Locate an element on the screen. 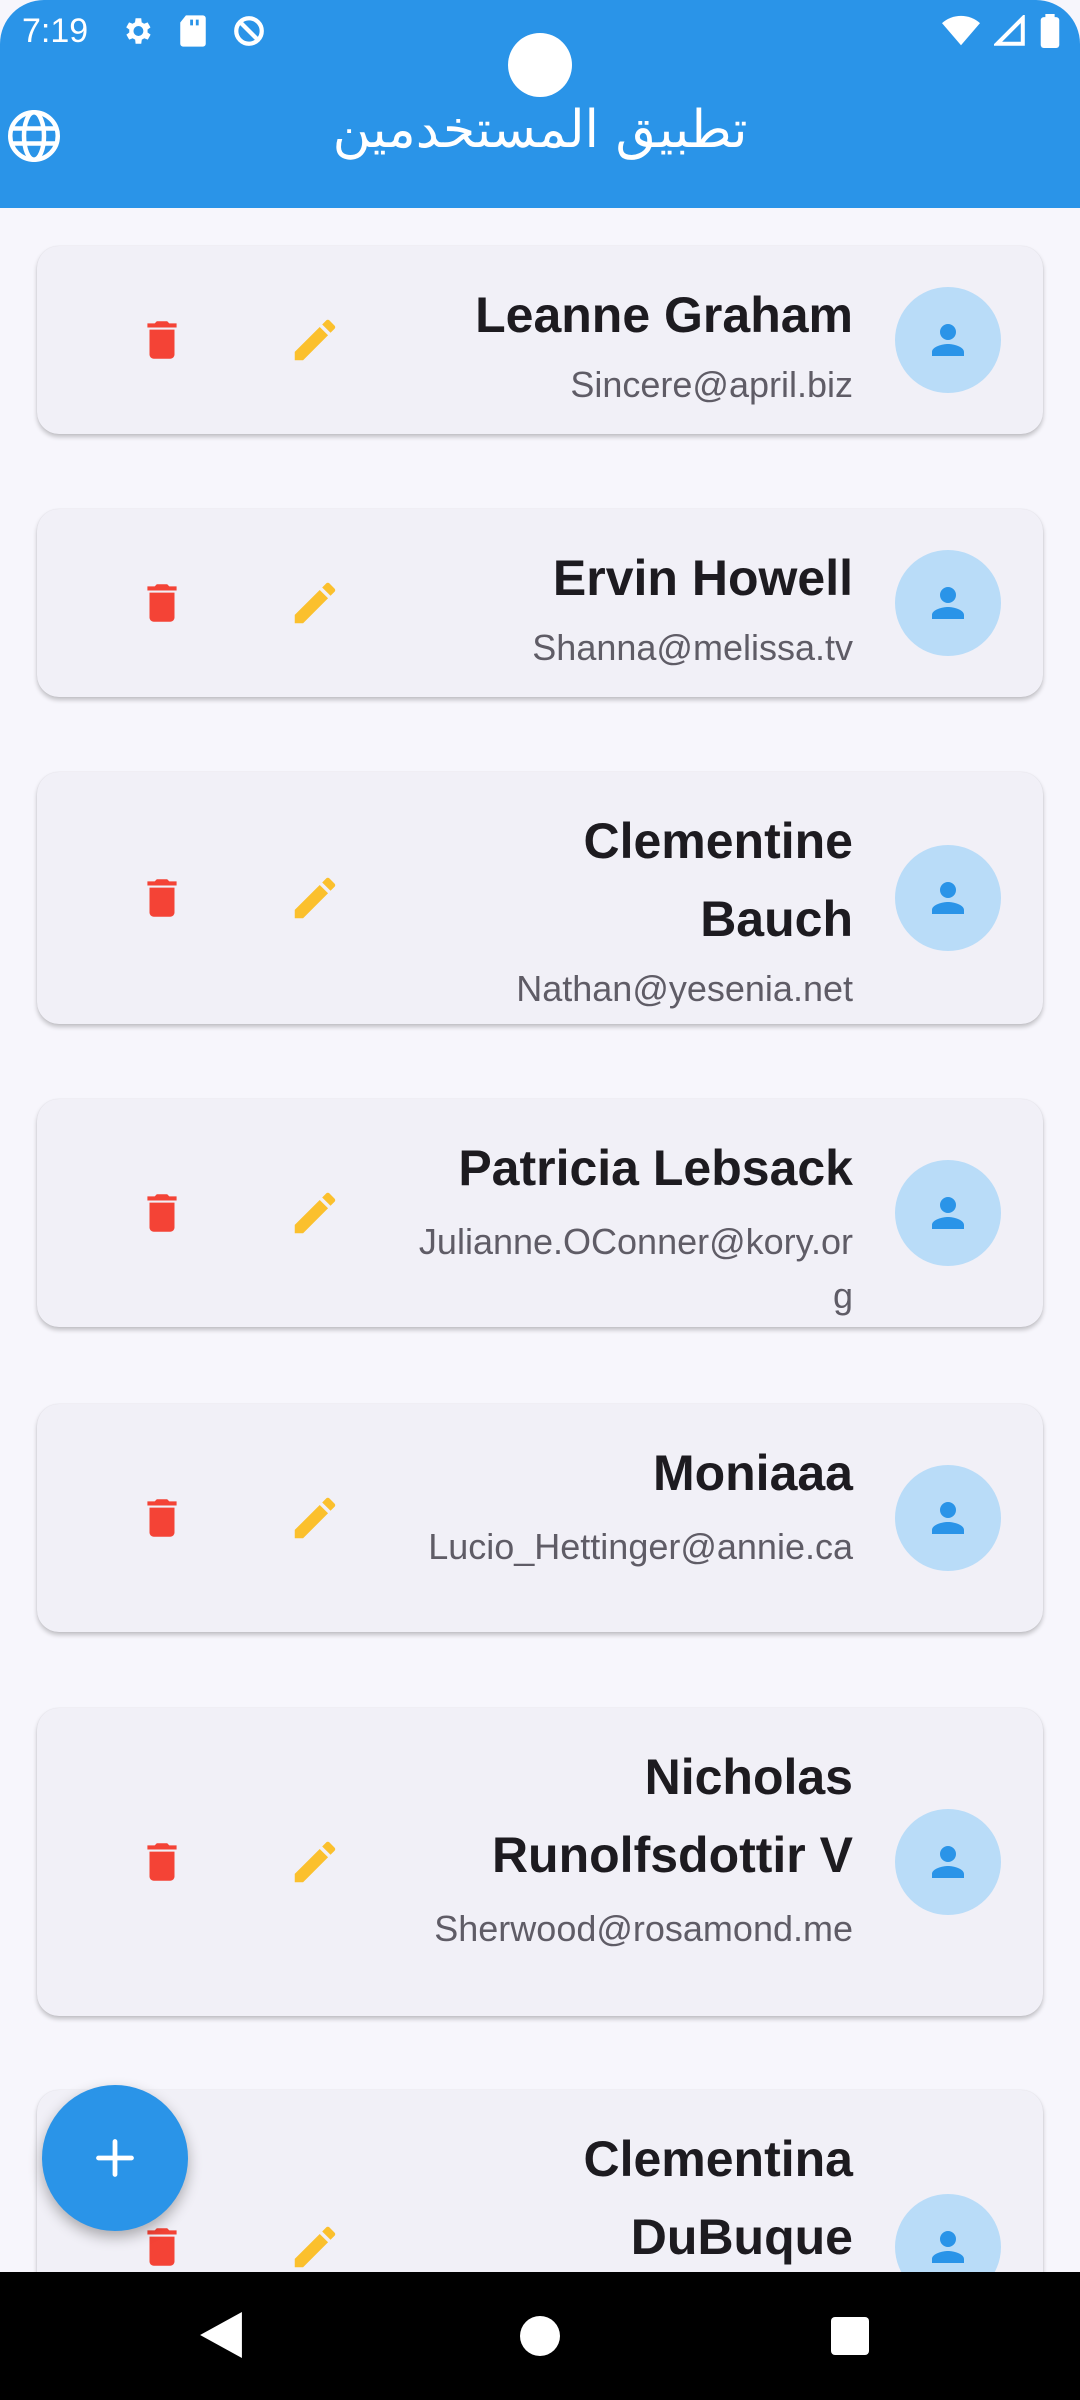 The image size is (1080, 2400). user-card: Leanne Graham Sincere@april.biz is located at coordinates (540, 340).